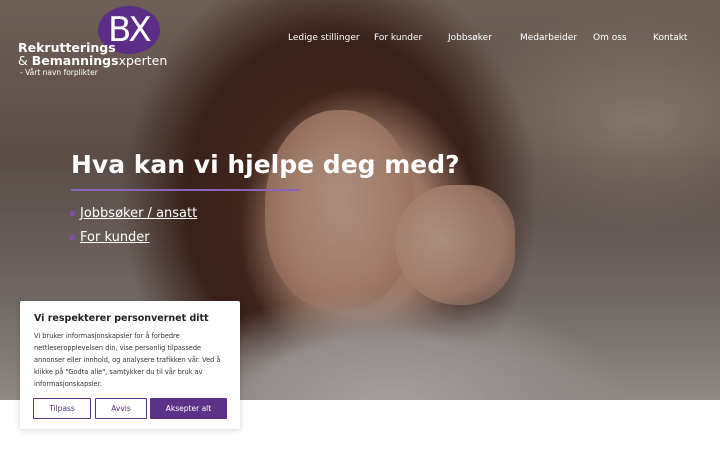  Describe the element at coordinates (121, 408) in the screenshot. I see `cookie-reject-button: Avvis` at that location.